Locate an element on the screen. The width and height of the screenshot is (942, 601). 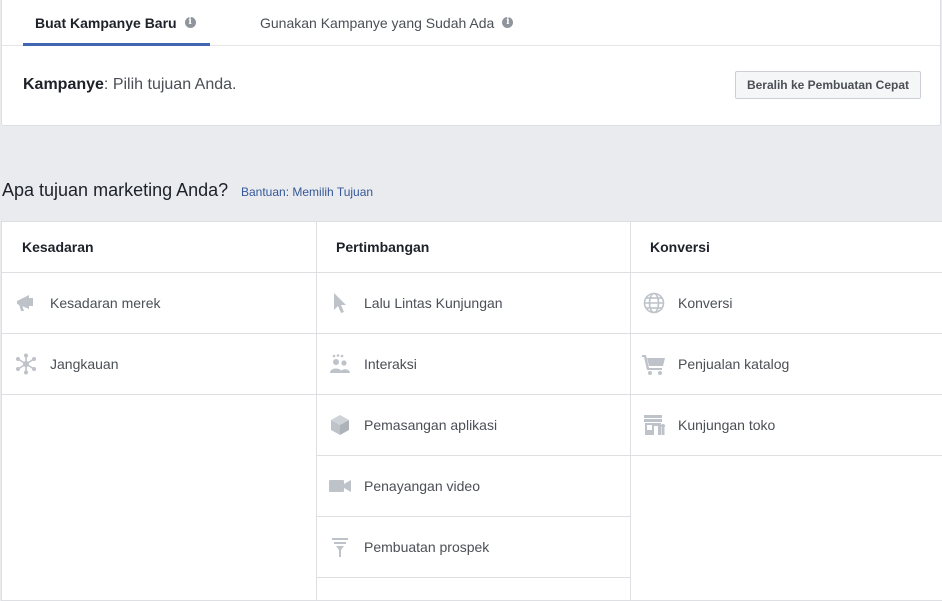
tab-label: Gunakan Kampanye yang Sudah Ada is located at coordinates (377, 22).